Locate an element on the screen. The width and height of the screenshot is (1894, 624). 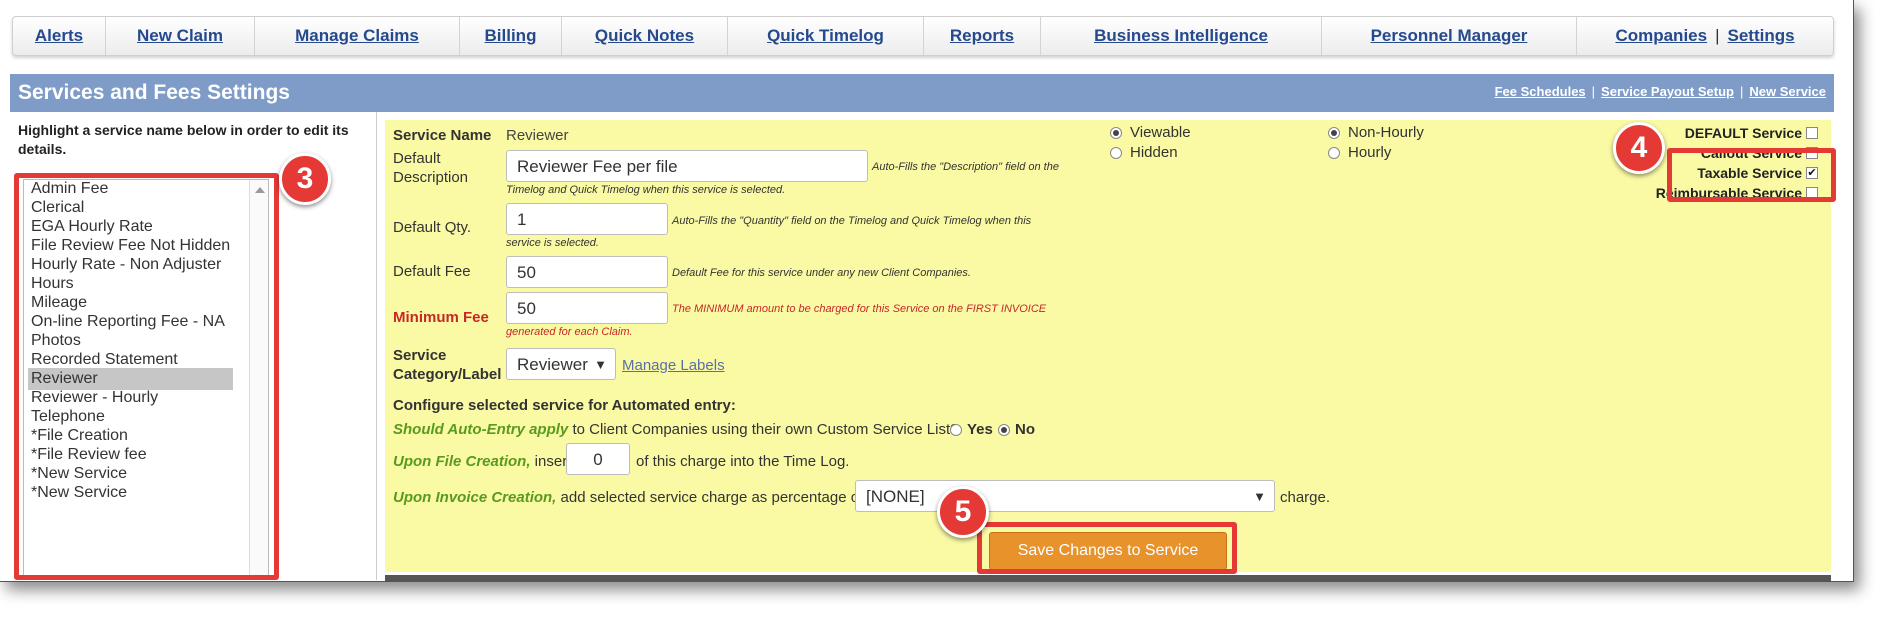
hidden-label: Hidden is located at coordinates (1154, 152).